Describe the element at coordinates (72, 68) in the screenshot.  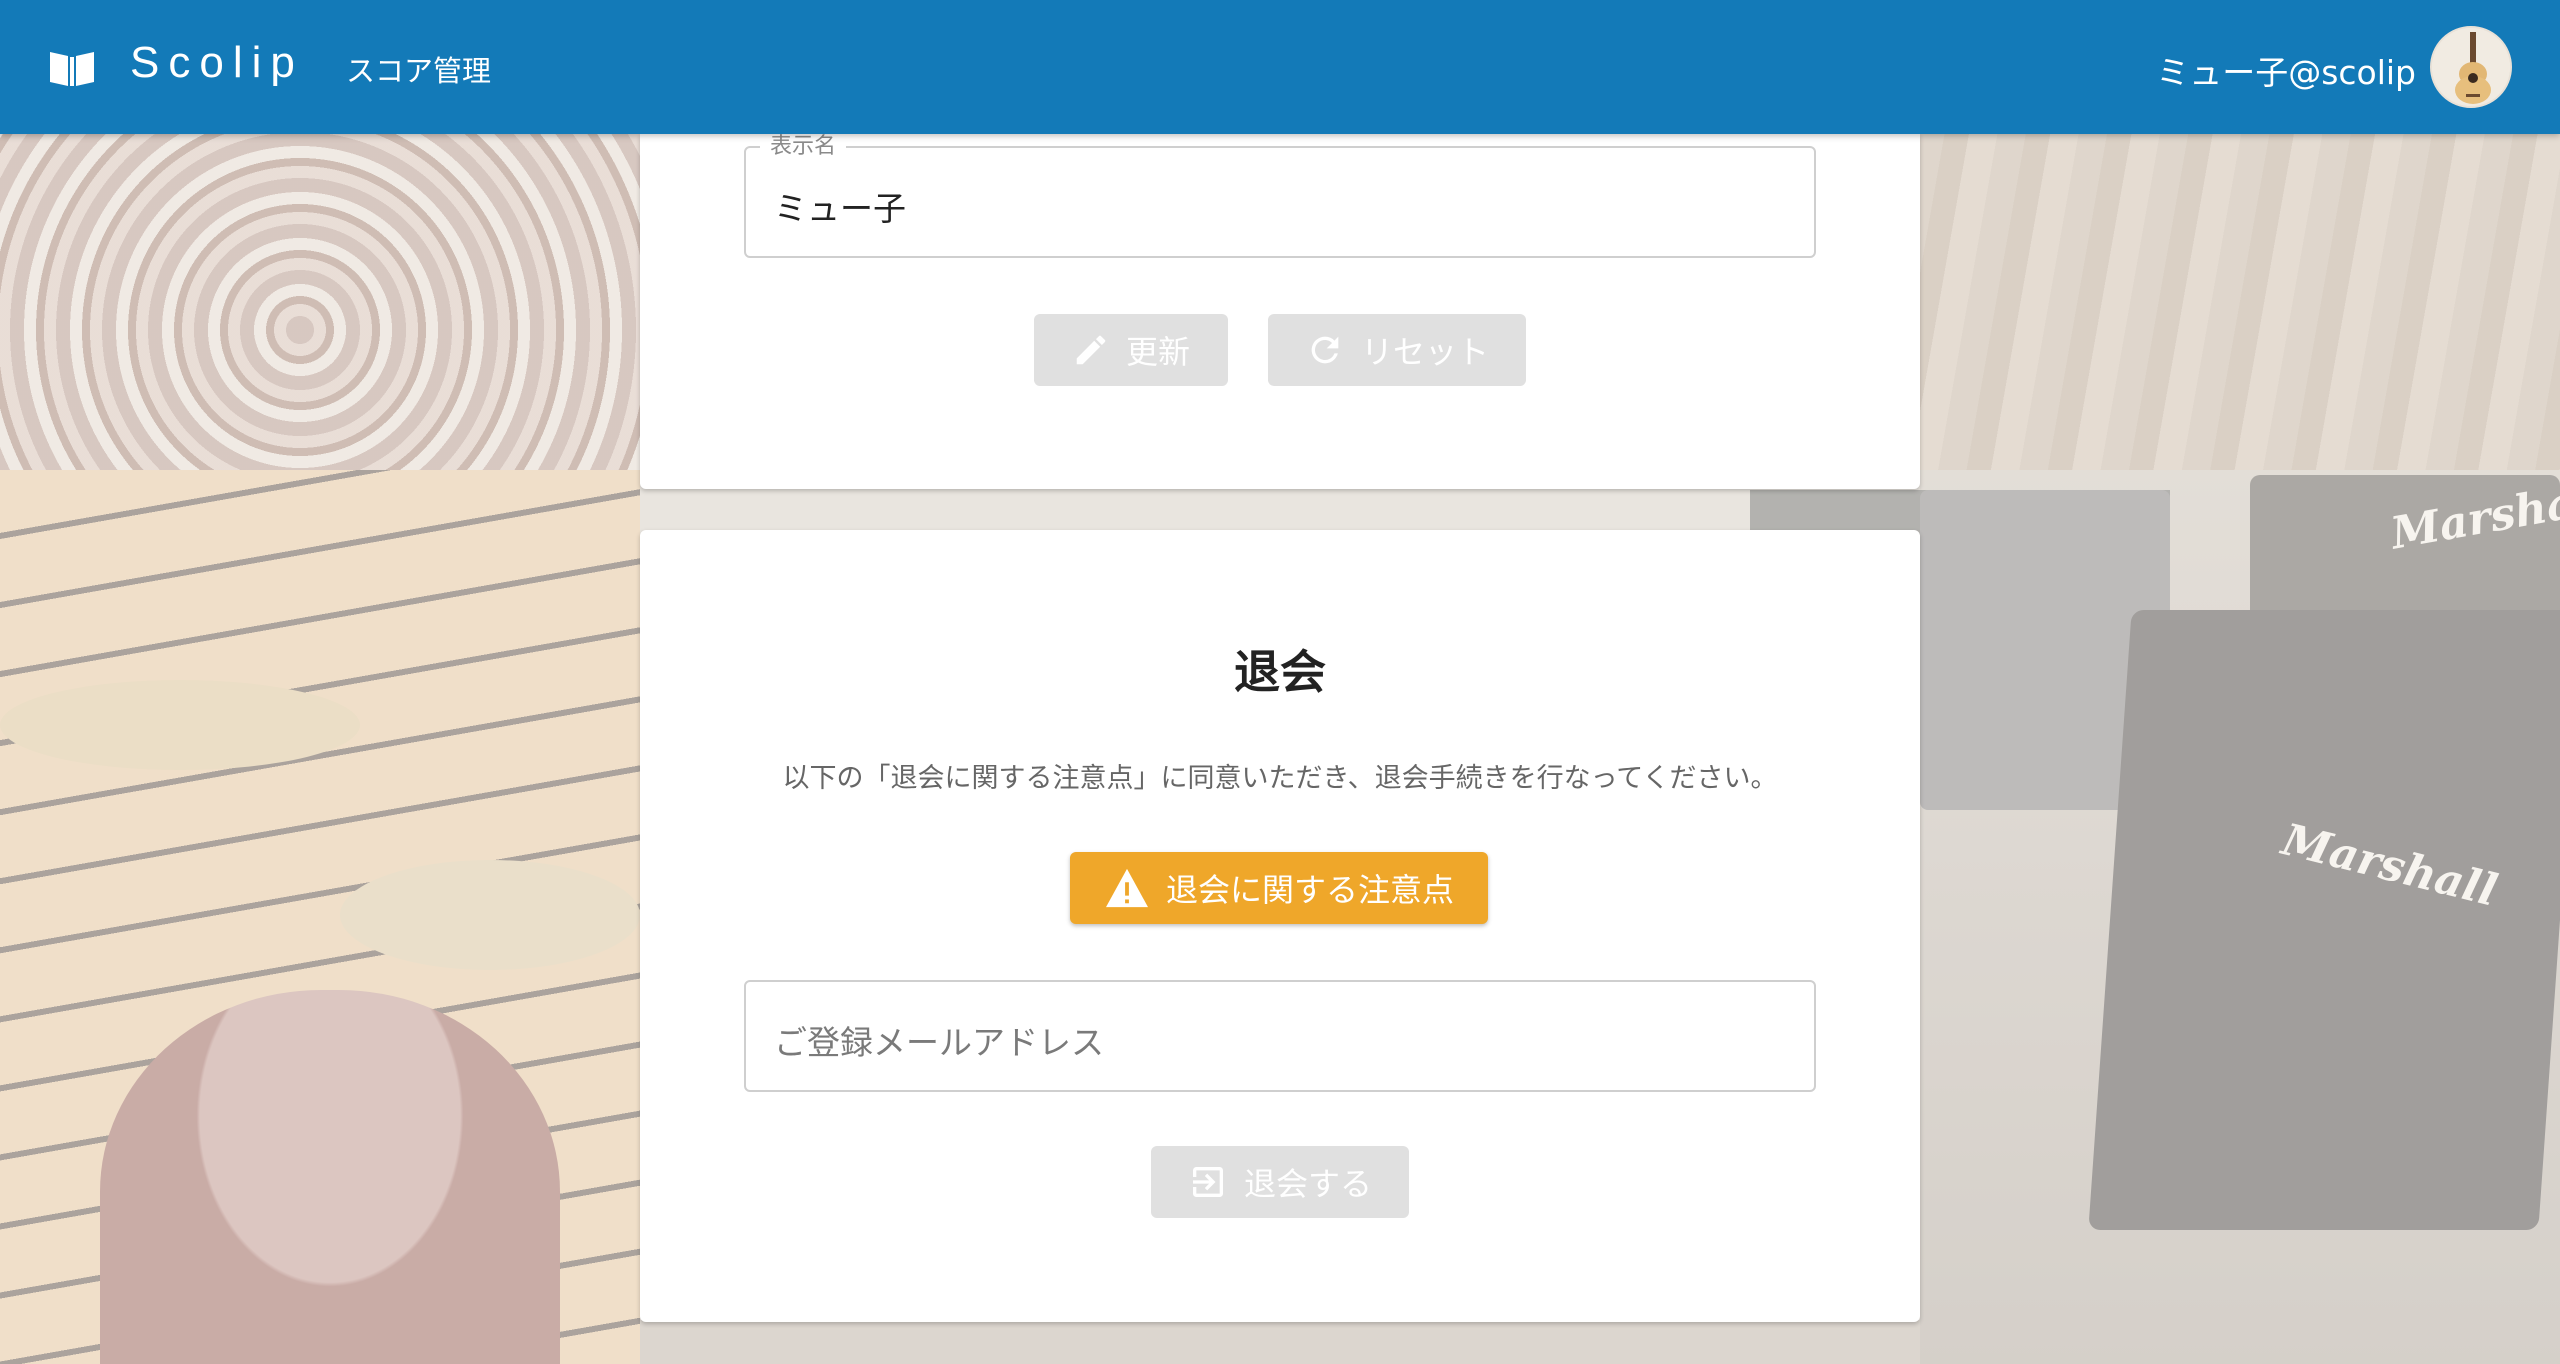
I see `book-icon` at that location.